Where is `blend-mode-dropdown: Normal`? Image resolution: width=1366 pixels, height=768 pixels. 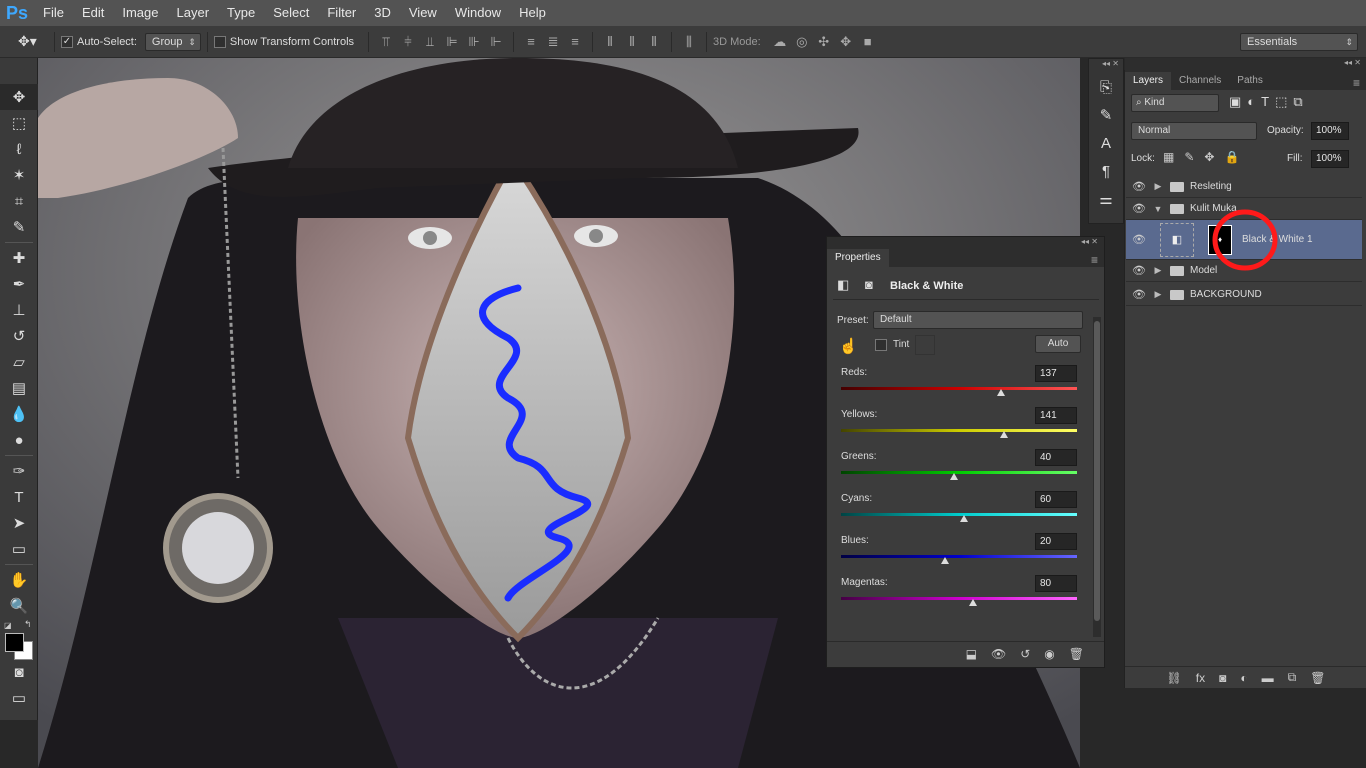
blend-mode-dropdown: Normal is located at coordinates (1194, 131).